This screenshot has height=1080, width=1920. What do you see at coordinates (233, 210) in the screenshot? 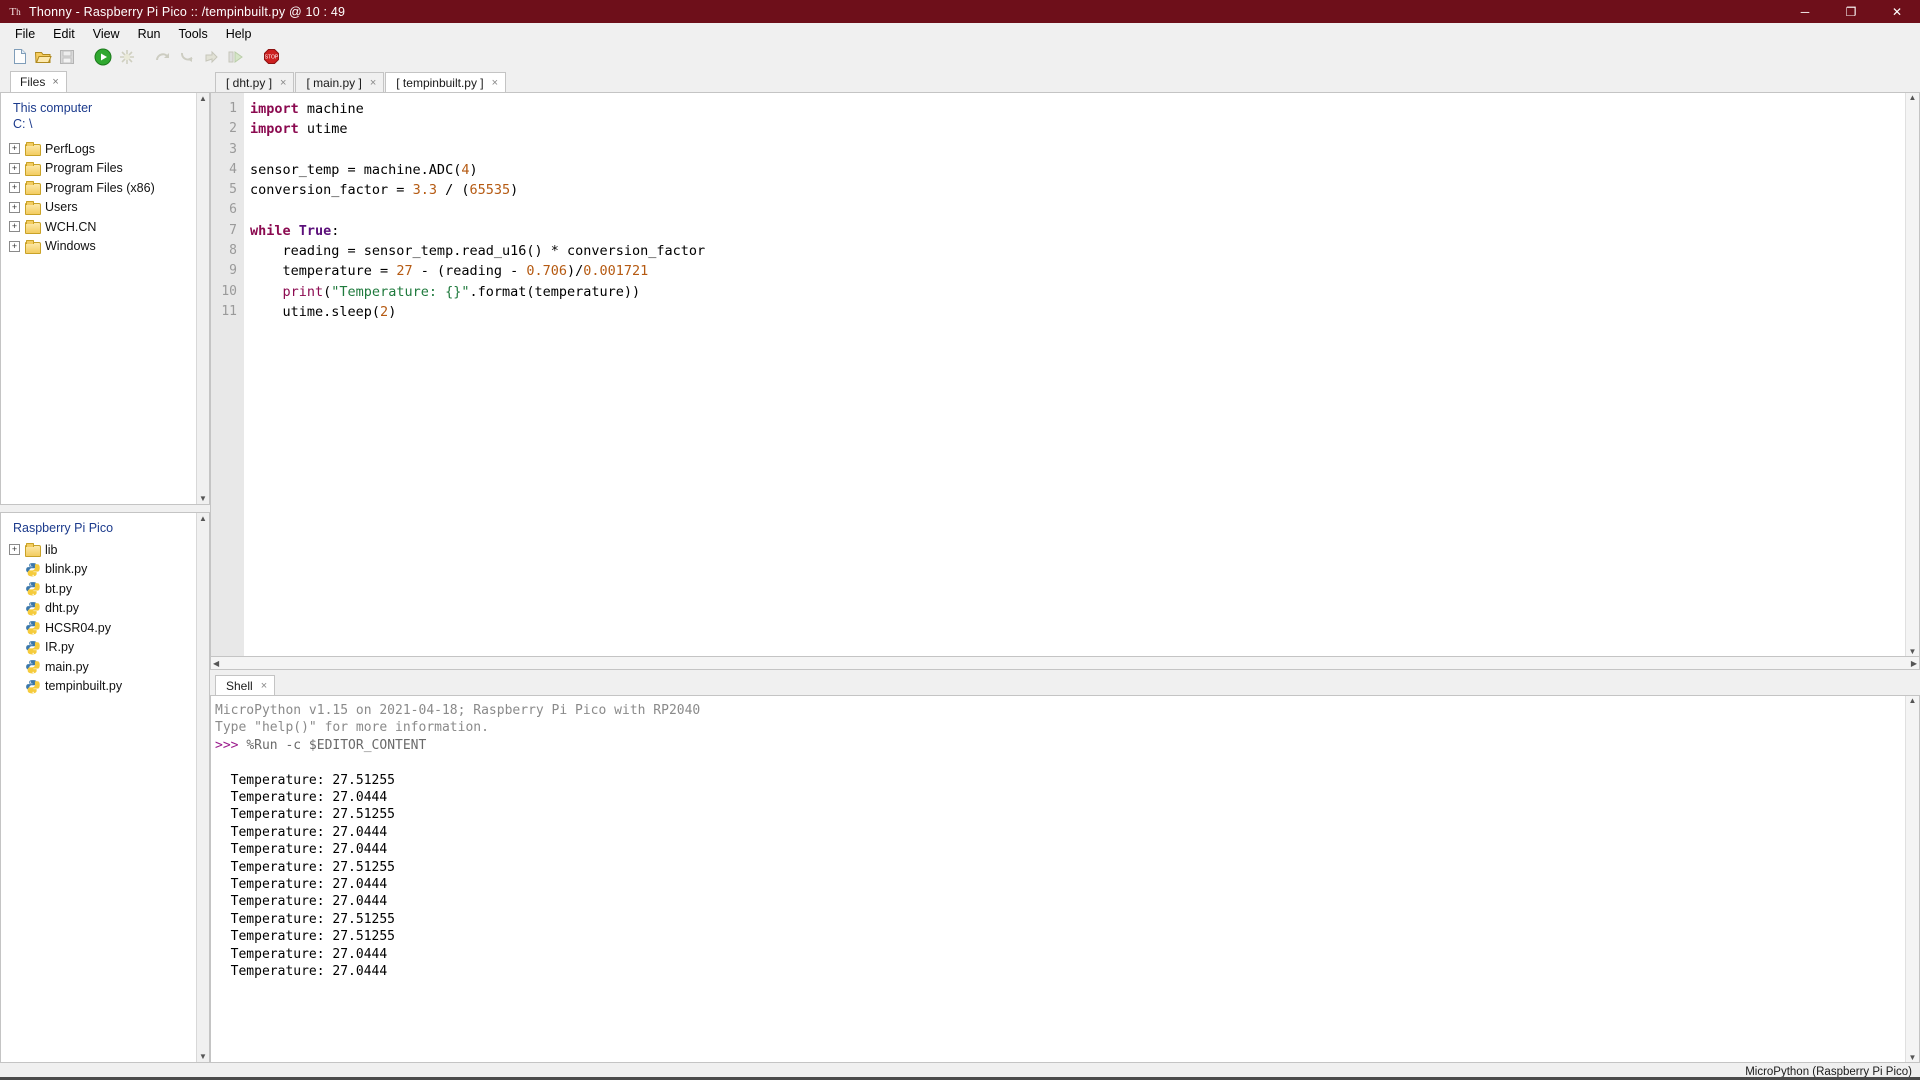
I see `line-number: 6` at bounding box center [233, 210].